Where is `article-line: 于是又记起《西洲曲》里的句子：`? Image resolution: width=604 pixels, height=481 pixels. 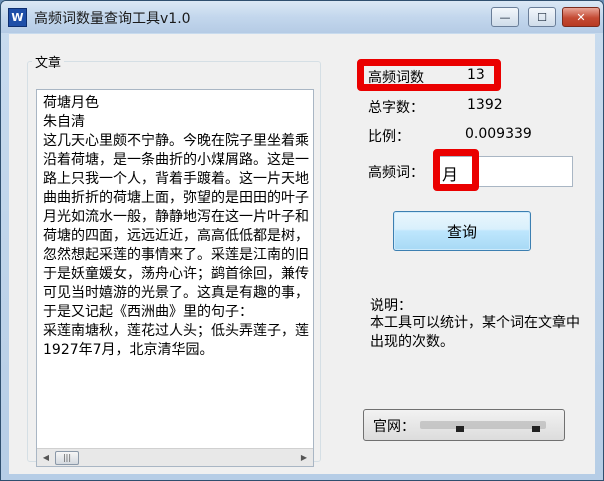
article-line: 于是又记起《西洲曲》里的句子： is located at coordinates (148, 312).